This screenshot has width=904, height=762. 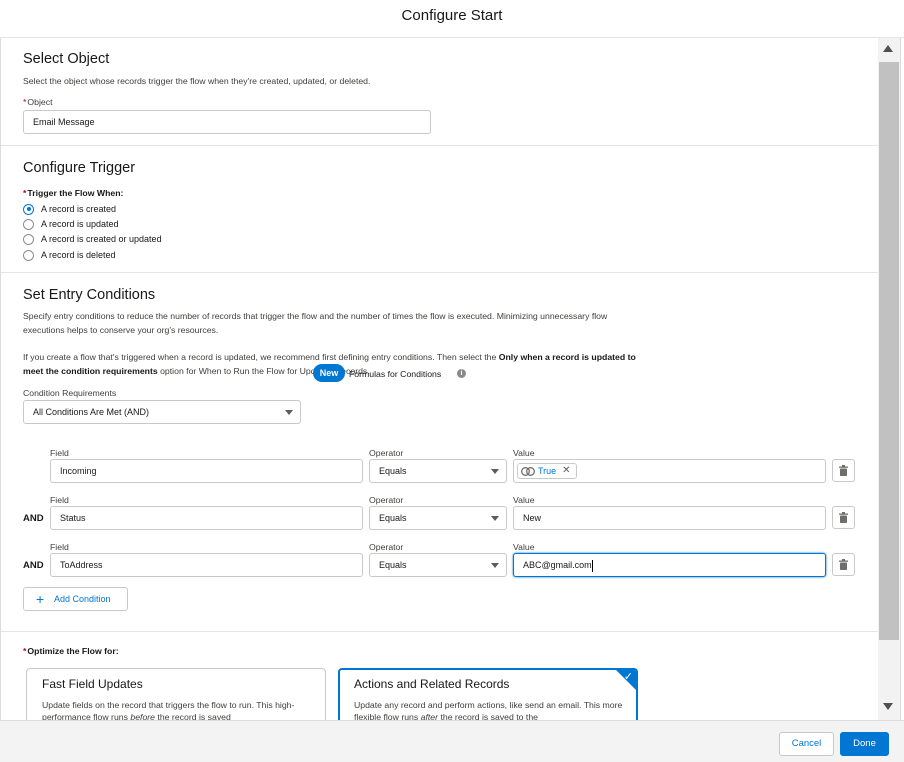 I want to click on scroll-up-icon, so click(x=888, y=48).